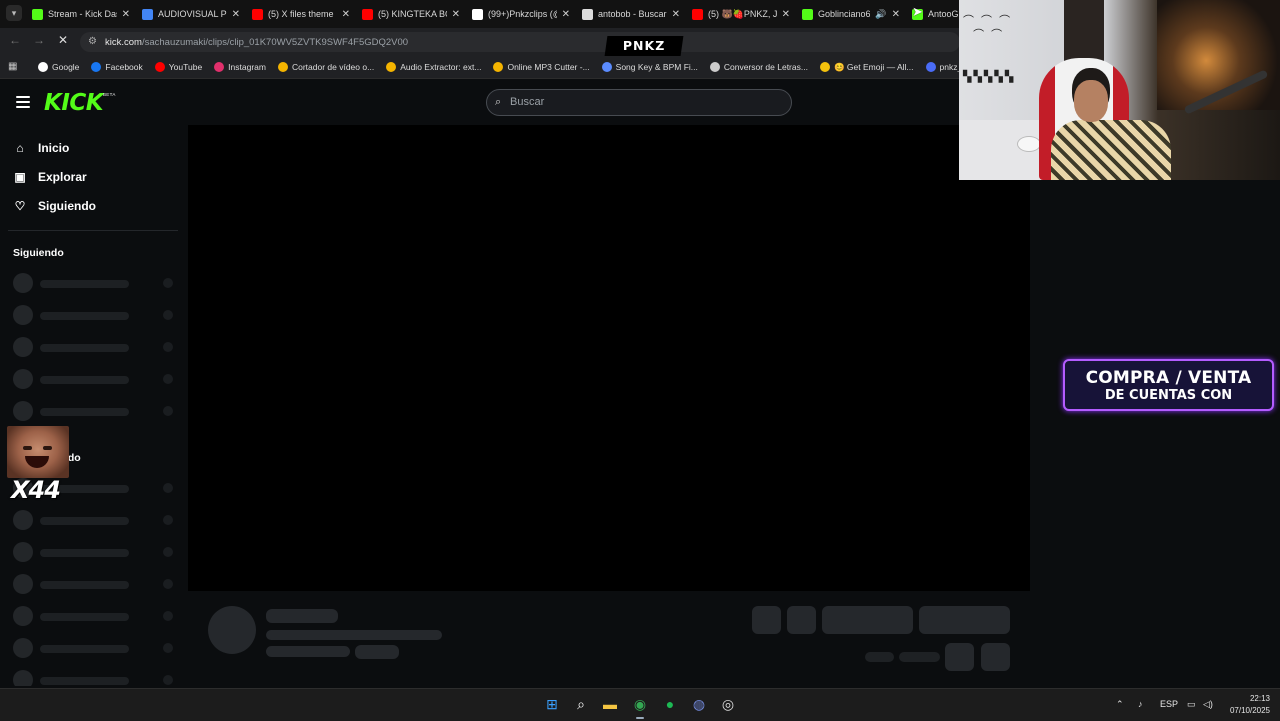  Describe the element at coordinates (38, 452) in the screenshot. I see `emote-face-image` at that location.